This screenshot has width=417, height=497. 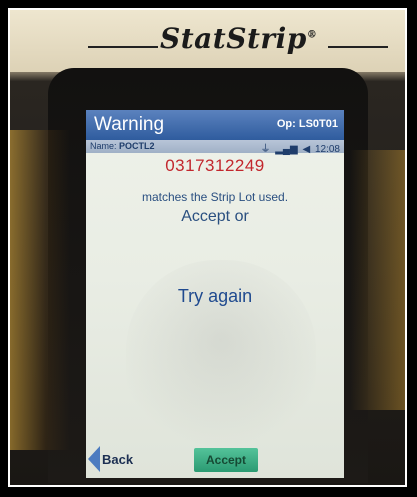 I want to click on title-bar: Warning Op: LS0T01, so click(x=215, y=125).